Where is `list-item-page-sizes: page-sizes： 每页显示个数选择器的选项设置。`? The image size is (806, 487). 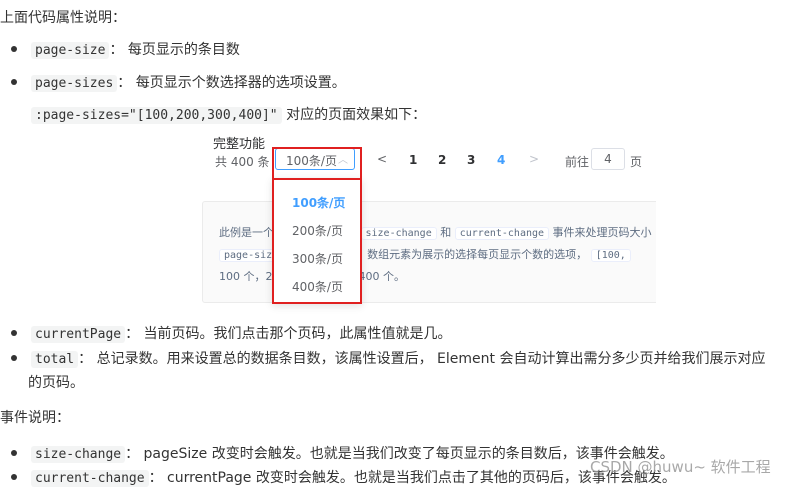 list-item-page-sizes: page-sizes： 每页显示个数选择器的选项设置。 is located at coordinates (178, 82).